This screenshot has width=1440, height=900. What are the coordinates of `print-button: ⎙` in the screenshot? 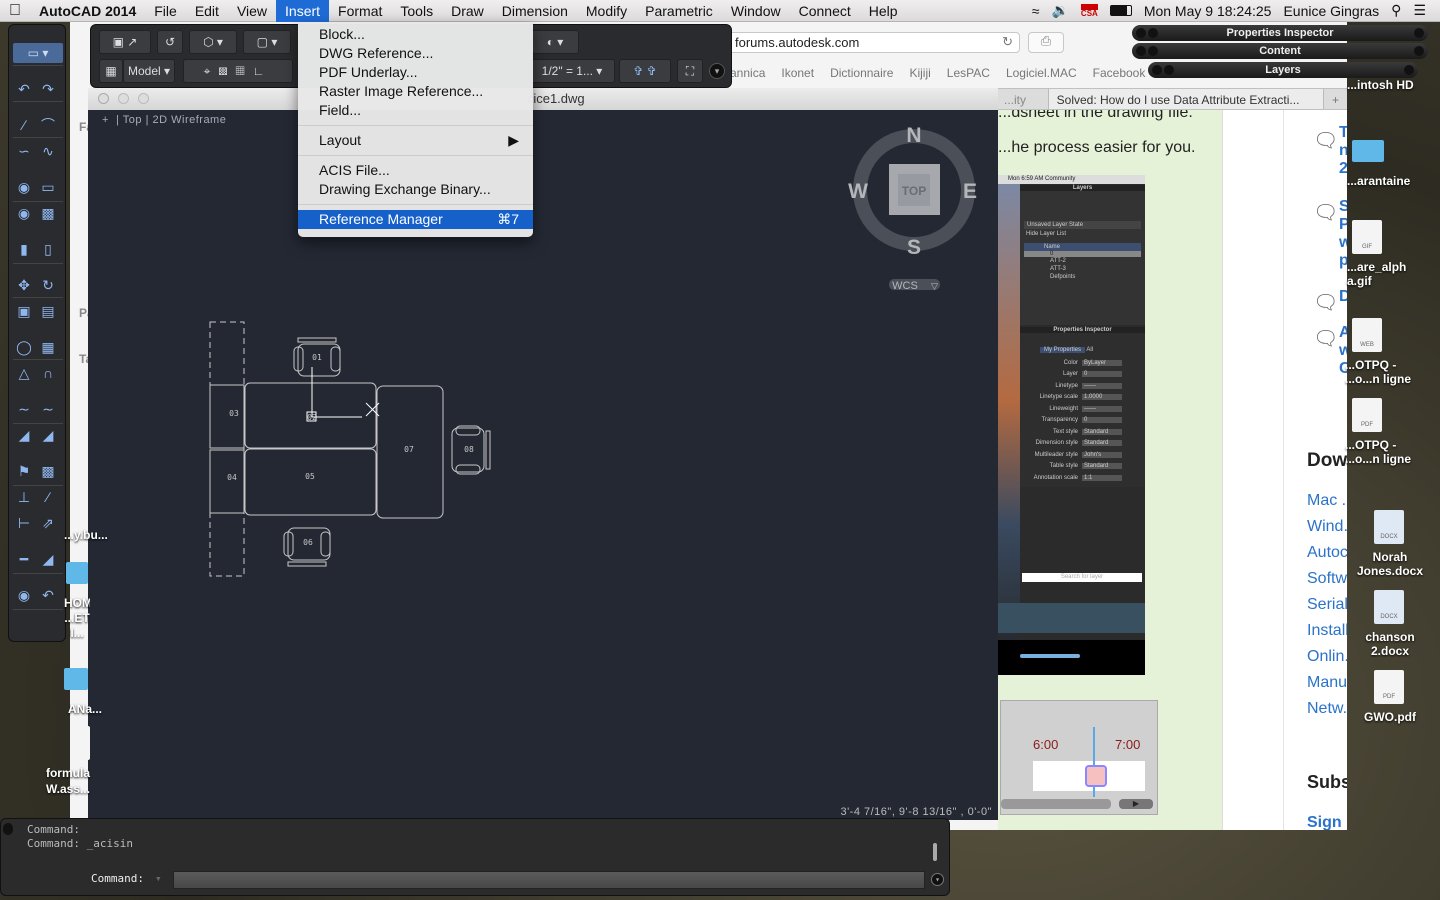 It's located at (1046, 42).